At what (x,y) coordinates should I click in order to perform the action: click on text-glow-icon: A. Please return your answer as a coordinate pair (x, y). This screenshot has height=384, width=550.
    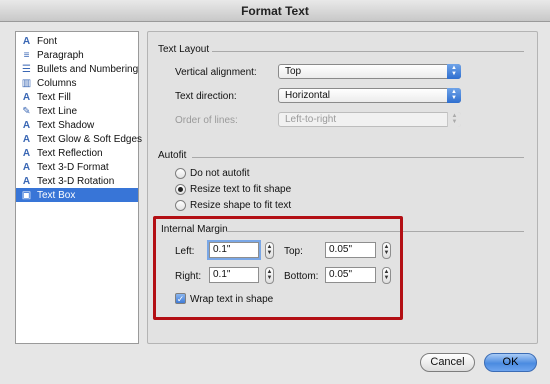
    Looking at the image, I should click on (26, 139).